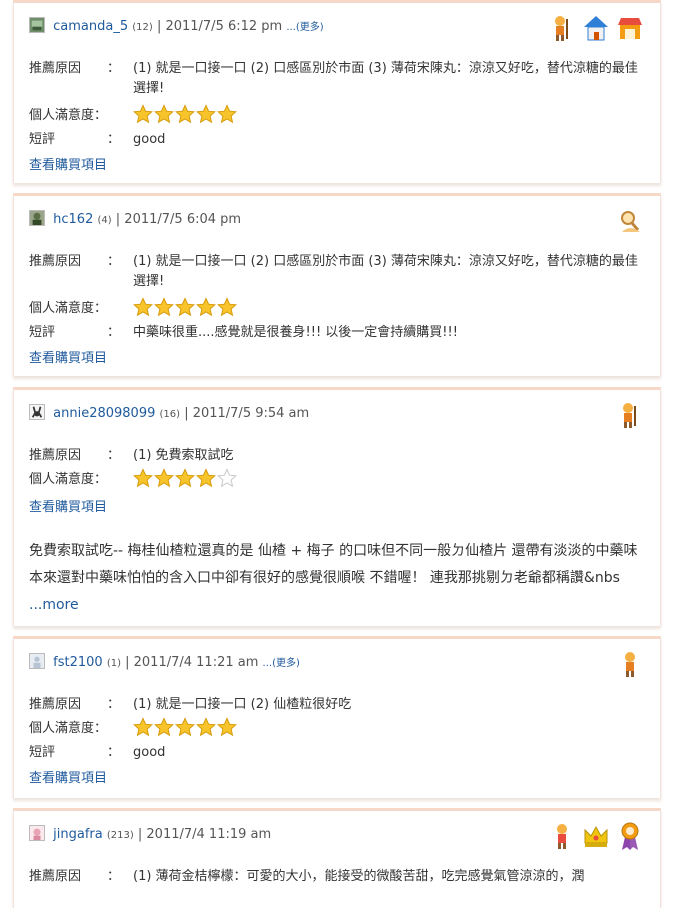  What do you see at coordinates (142, 27) in the screenshot?
I see `user-level: (12)` at bounding box center [142, 27].